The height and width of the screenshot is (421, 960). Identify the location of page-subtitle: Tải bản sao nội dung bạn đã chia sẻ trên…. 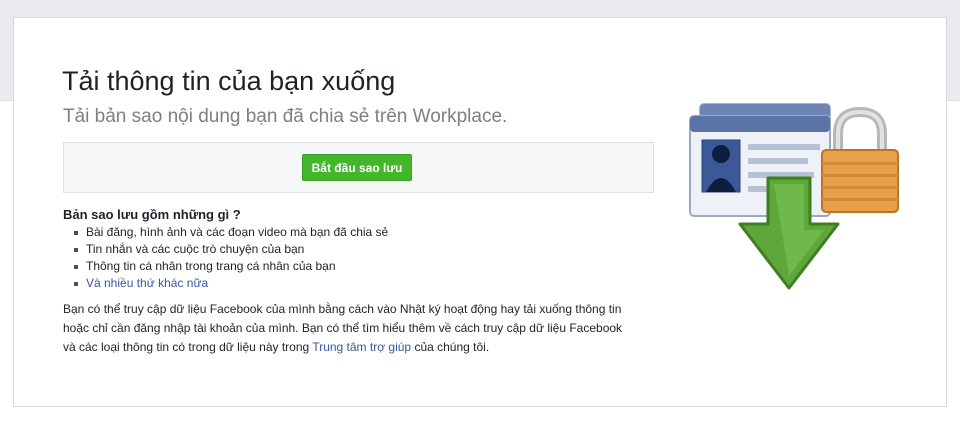
(285, 116).